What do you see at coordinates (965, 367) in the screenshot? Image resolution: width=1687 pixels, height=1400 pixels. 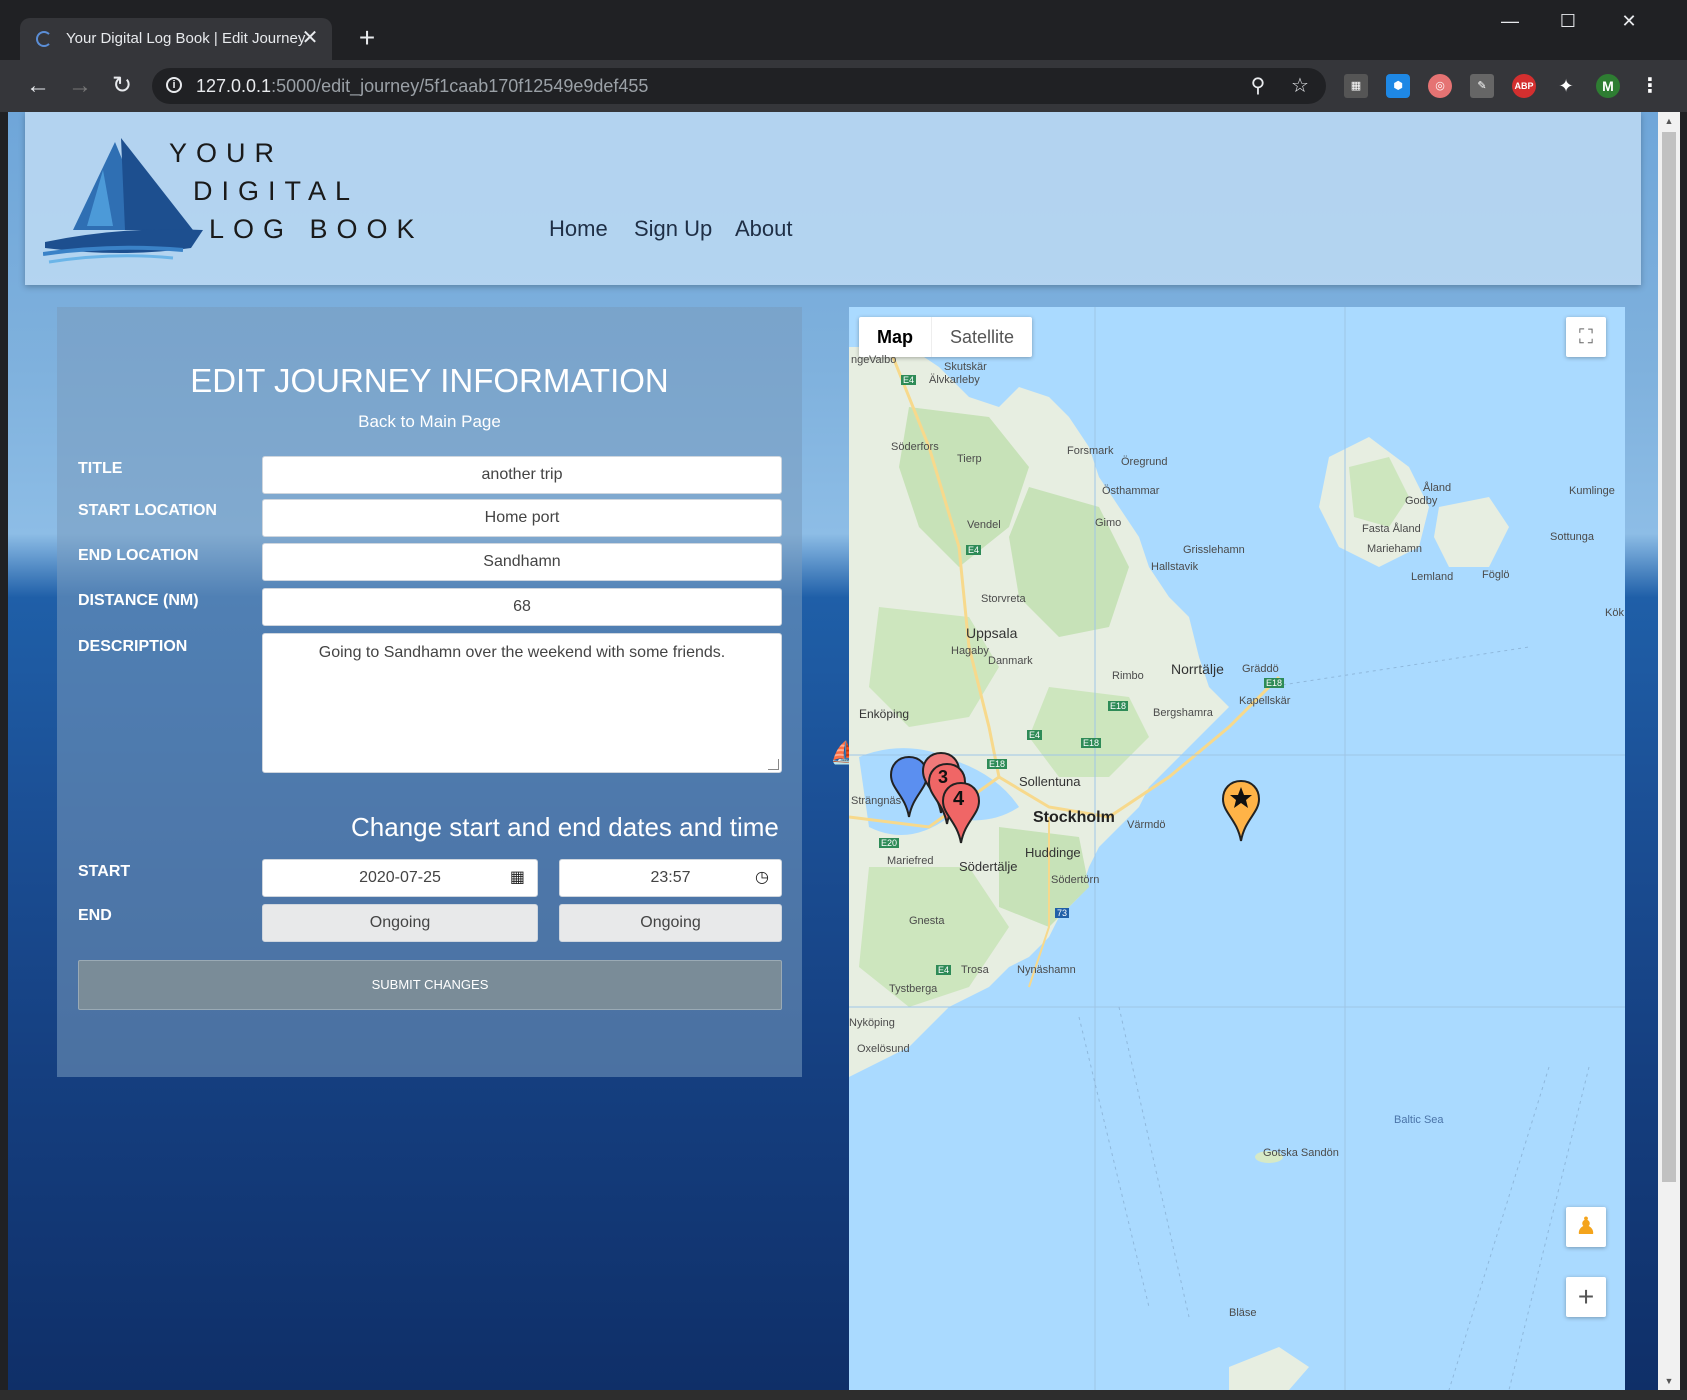 I see `map-label: Skutskär` at bounding box center [965, 367].